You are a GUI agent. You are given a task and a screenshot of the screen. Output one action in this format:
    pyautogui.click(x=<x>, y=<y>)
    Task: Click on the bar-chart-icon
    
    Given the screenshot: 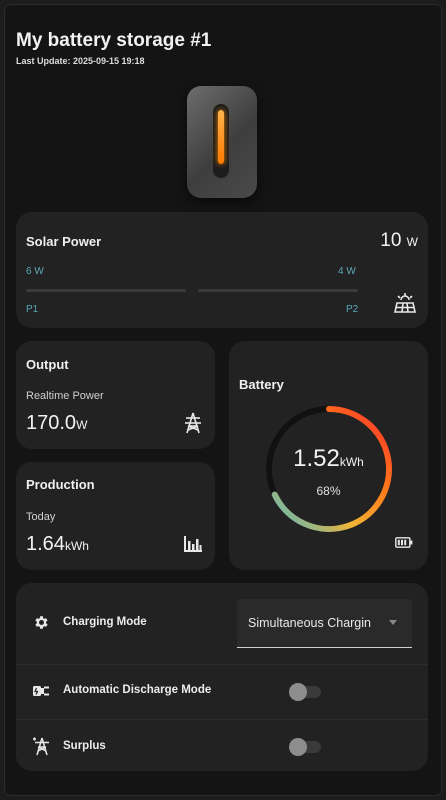 What is the action you would take?
    pyautogui.click(x=193, y=544)
    